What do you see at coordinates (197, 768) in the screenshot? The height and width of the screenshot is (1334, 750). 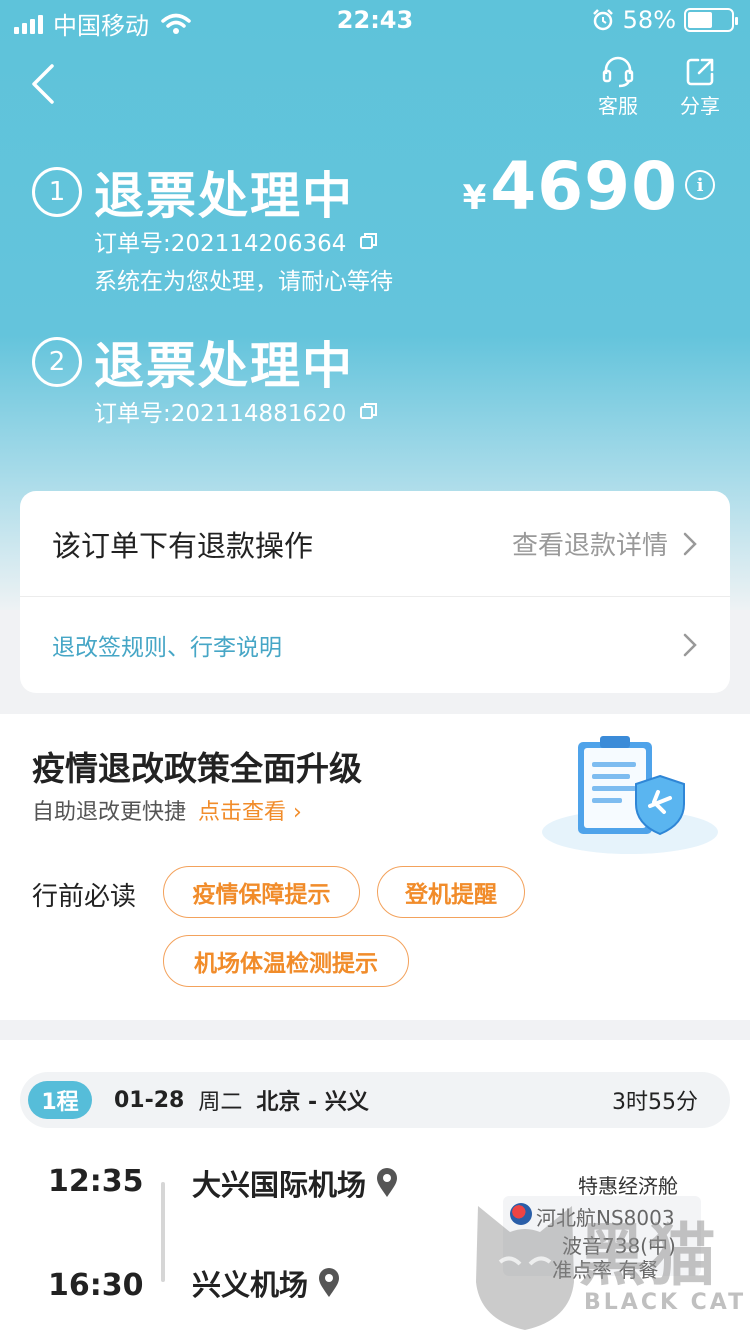 I see `policy-title: 疫情退改政策全面升级` at bounding box center [197, 768].